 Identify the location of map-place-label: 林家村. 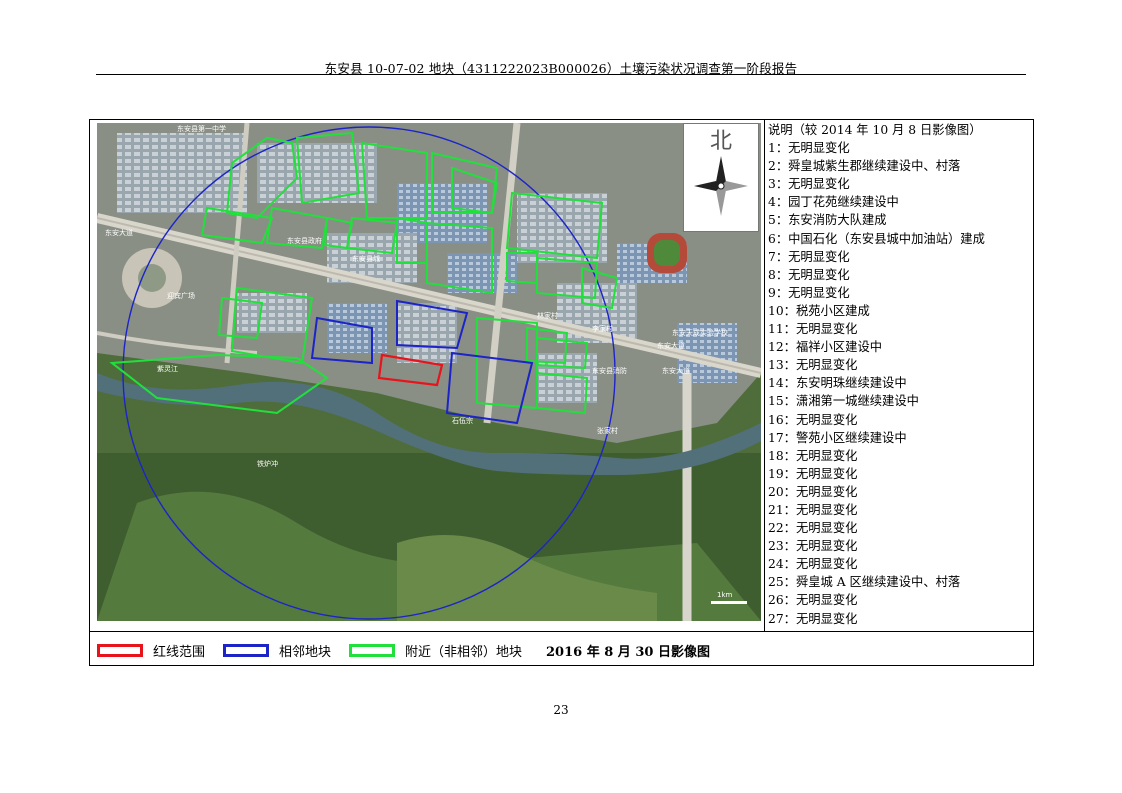
(547, 315).